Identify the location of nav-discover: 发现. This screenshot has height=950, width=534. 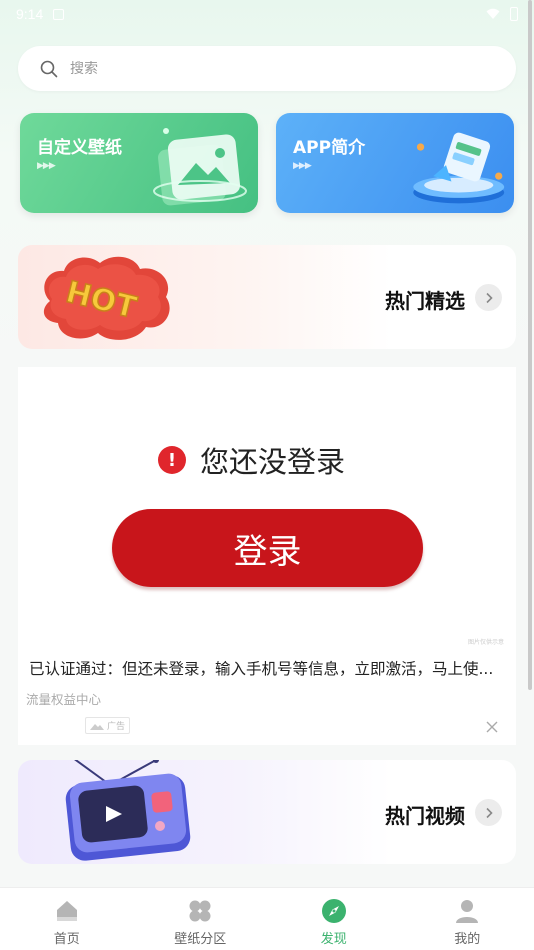
(334, 919).